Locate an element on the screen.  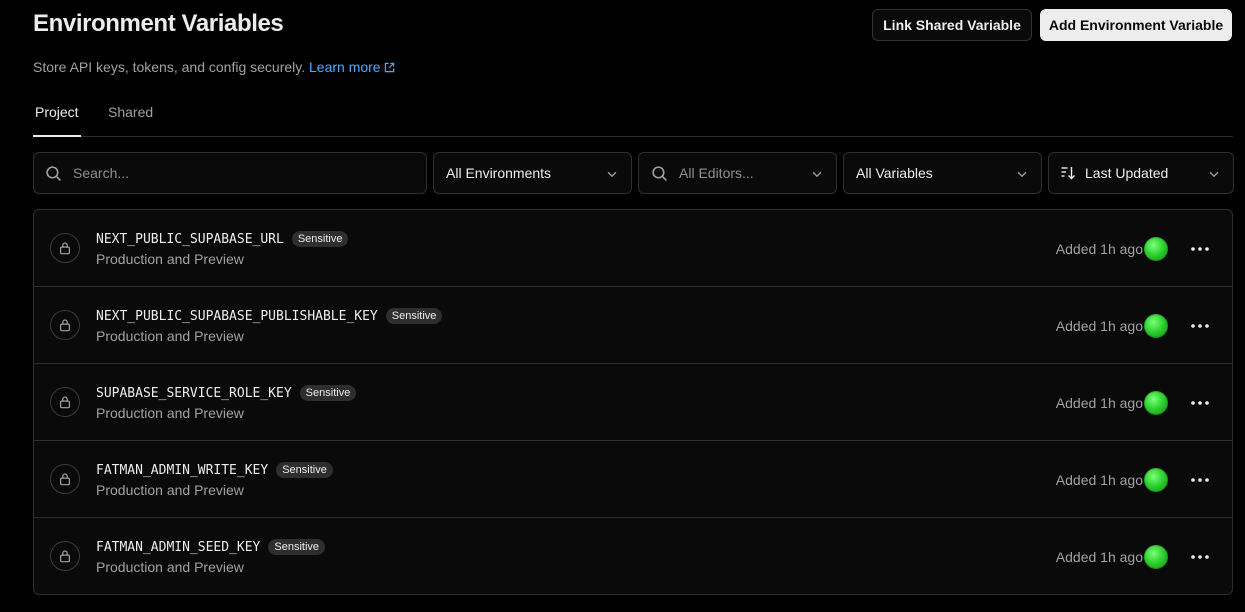
variables-filter-value: All Variables is located at coordinates (894, 173).